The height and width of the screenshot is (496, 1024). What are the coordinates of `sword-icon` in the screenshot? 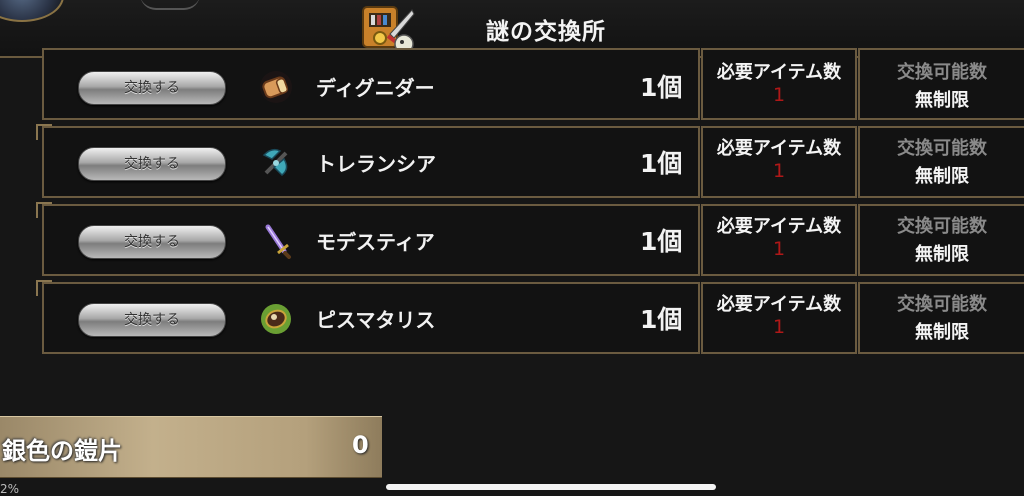 It's located at (278, 241).